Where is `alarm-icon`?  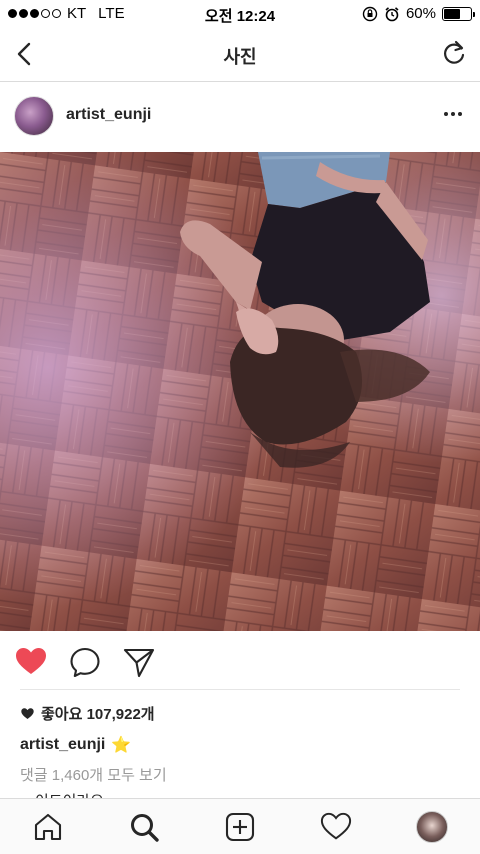 alarm-icon is located at coordinates (392, 13).